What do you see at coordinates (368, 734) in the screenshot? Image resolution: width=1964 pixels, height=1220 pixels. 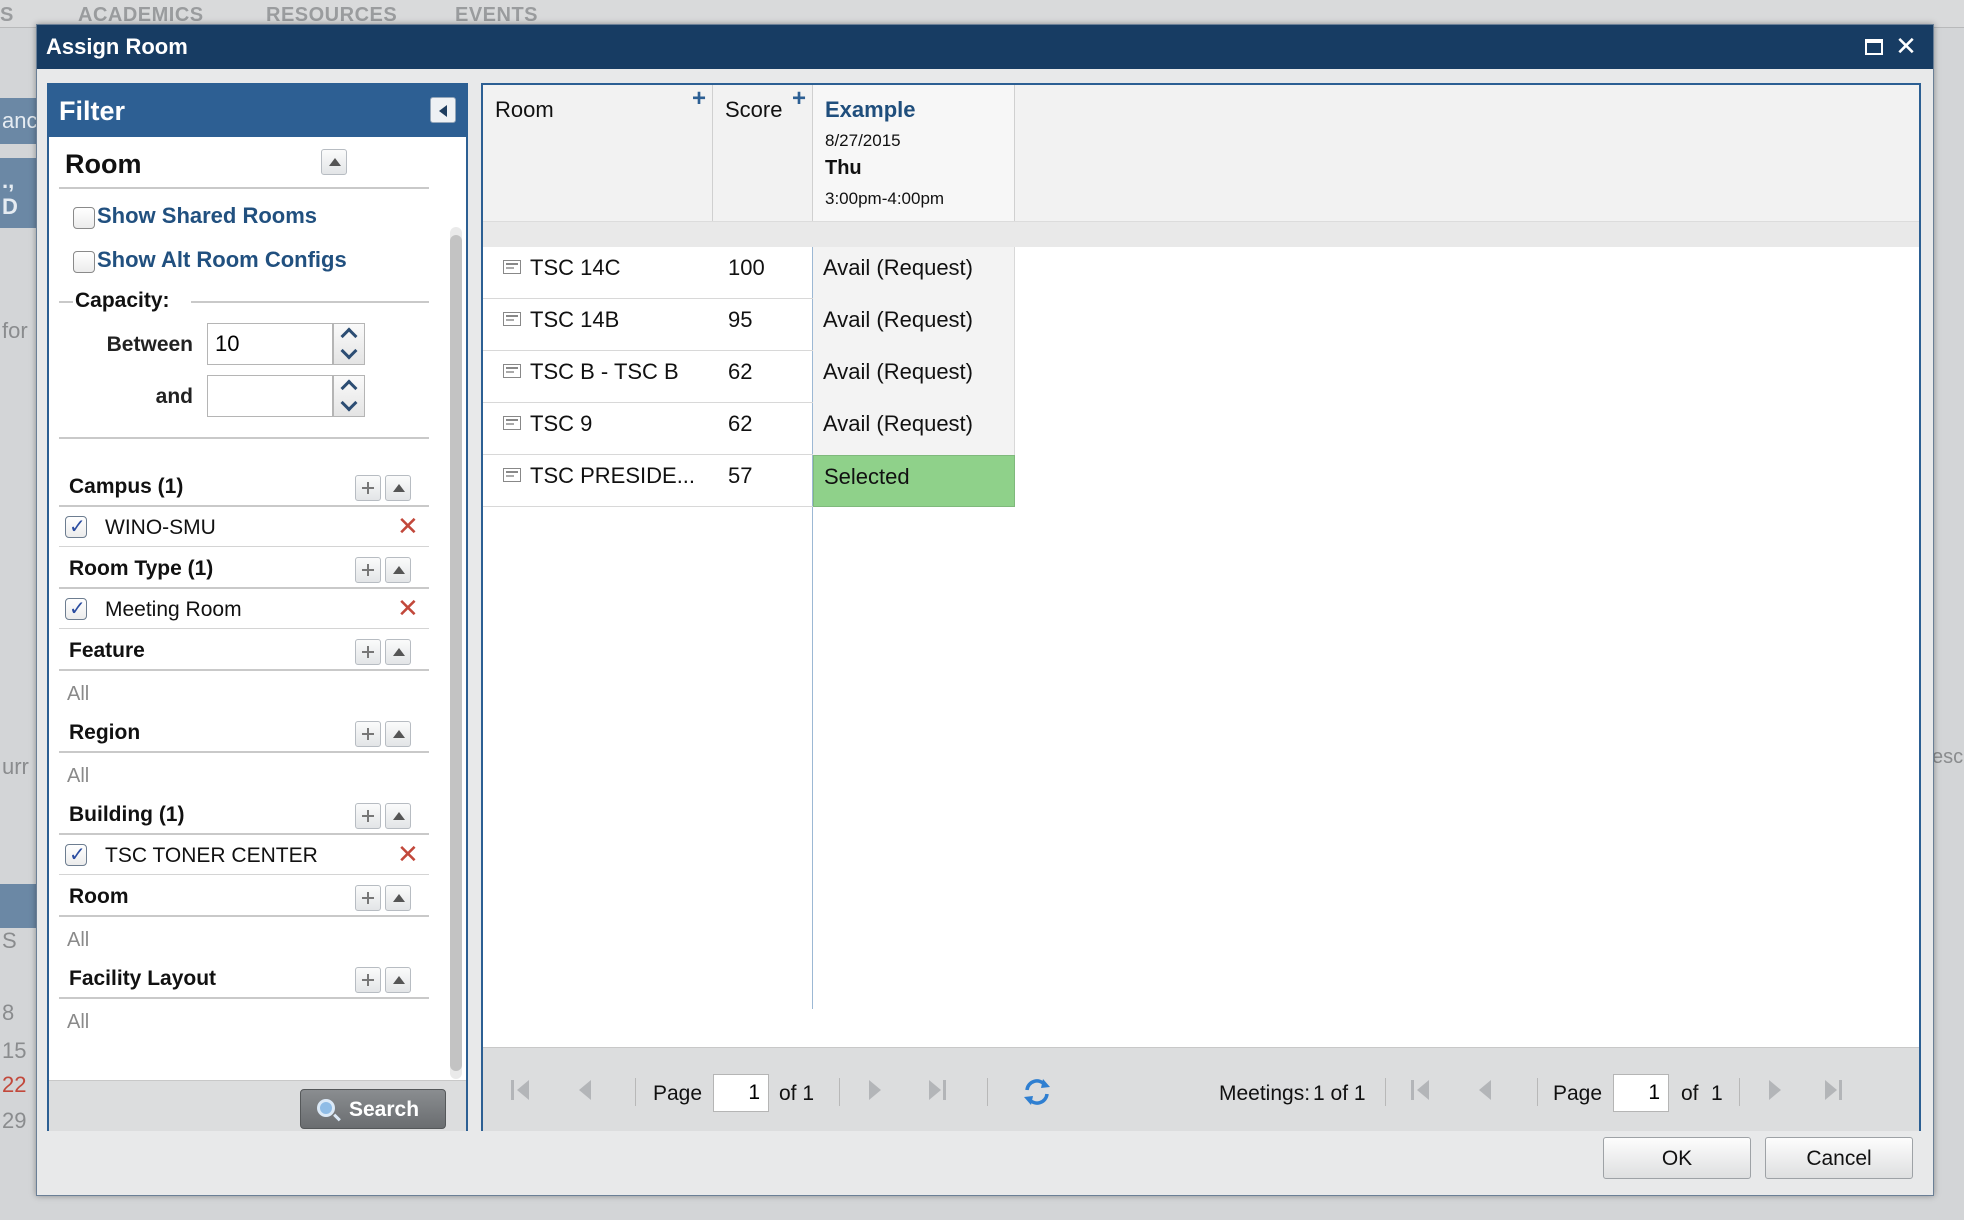 I see `add-region-icon` at bounding box center [368, 734].